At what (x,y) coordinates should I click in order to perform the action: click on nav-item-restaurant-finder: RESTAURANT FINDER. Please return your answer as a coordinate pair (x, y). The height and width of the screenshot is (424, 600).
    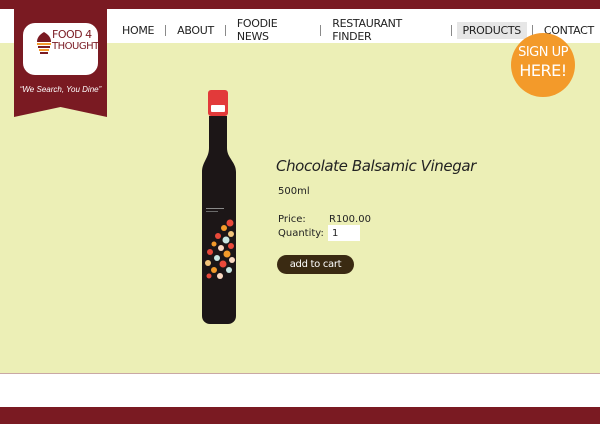
    Looking at the image, I should click on (385, 30).